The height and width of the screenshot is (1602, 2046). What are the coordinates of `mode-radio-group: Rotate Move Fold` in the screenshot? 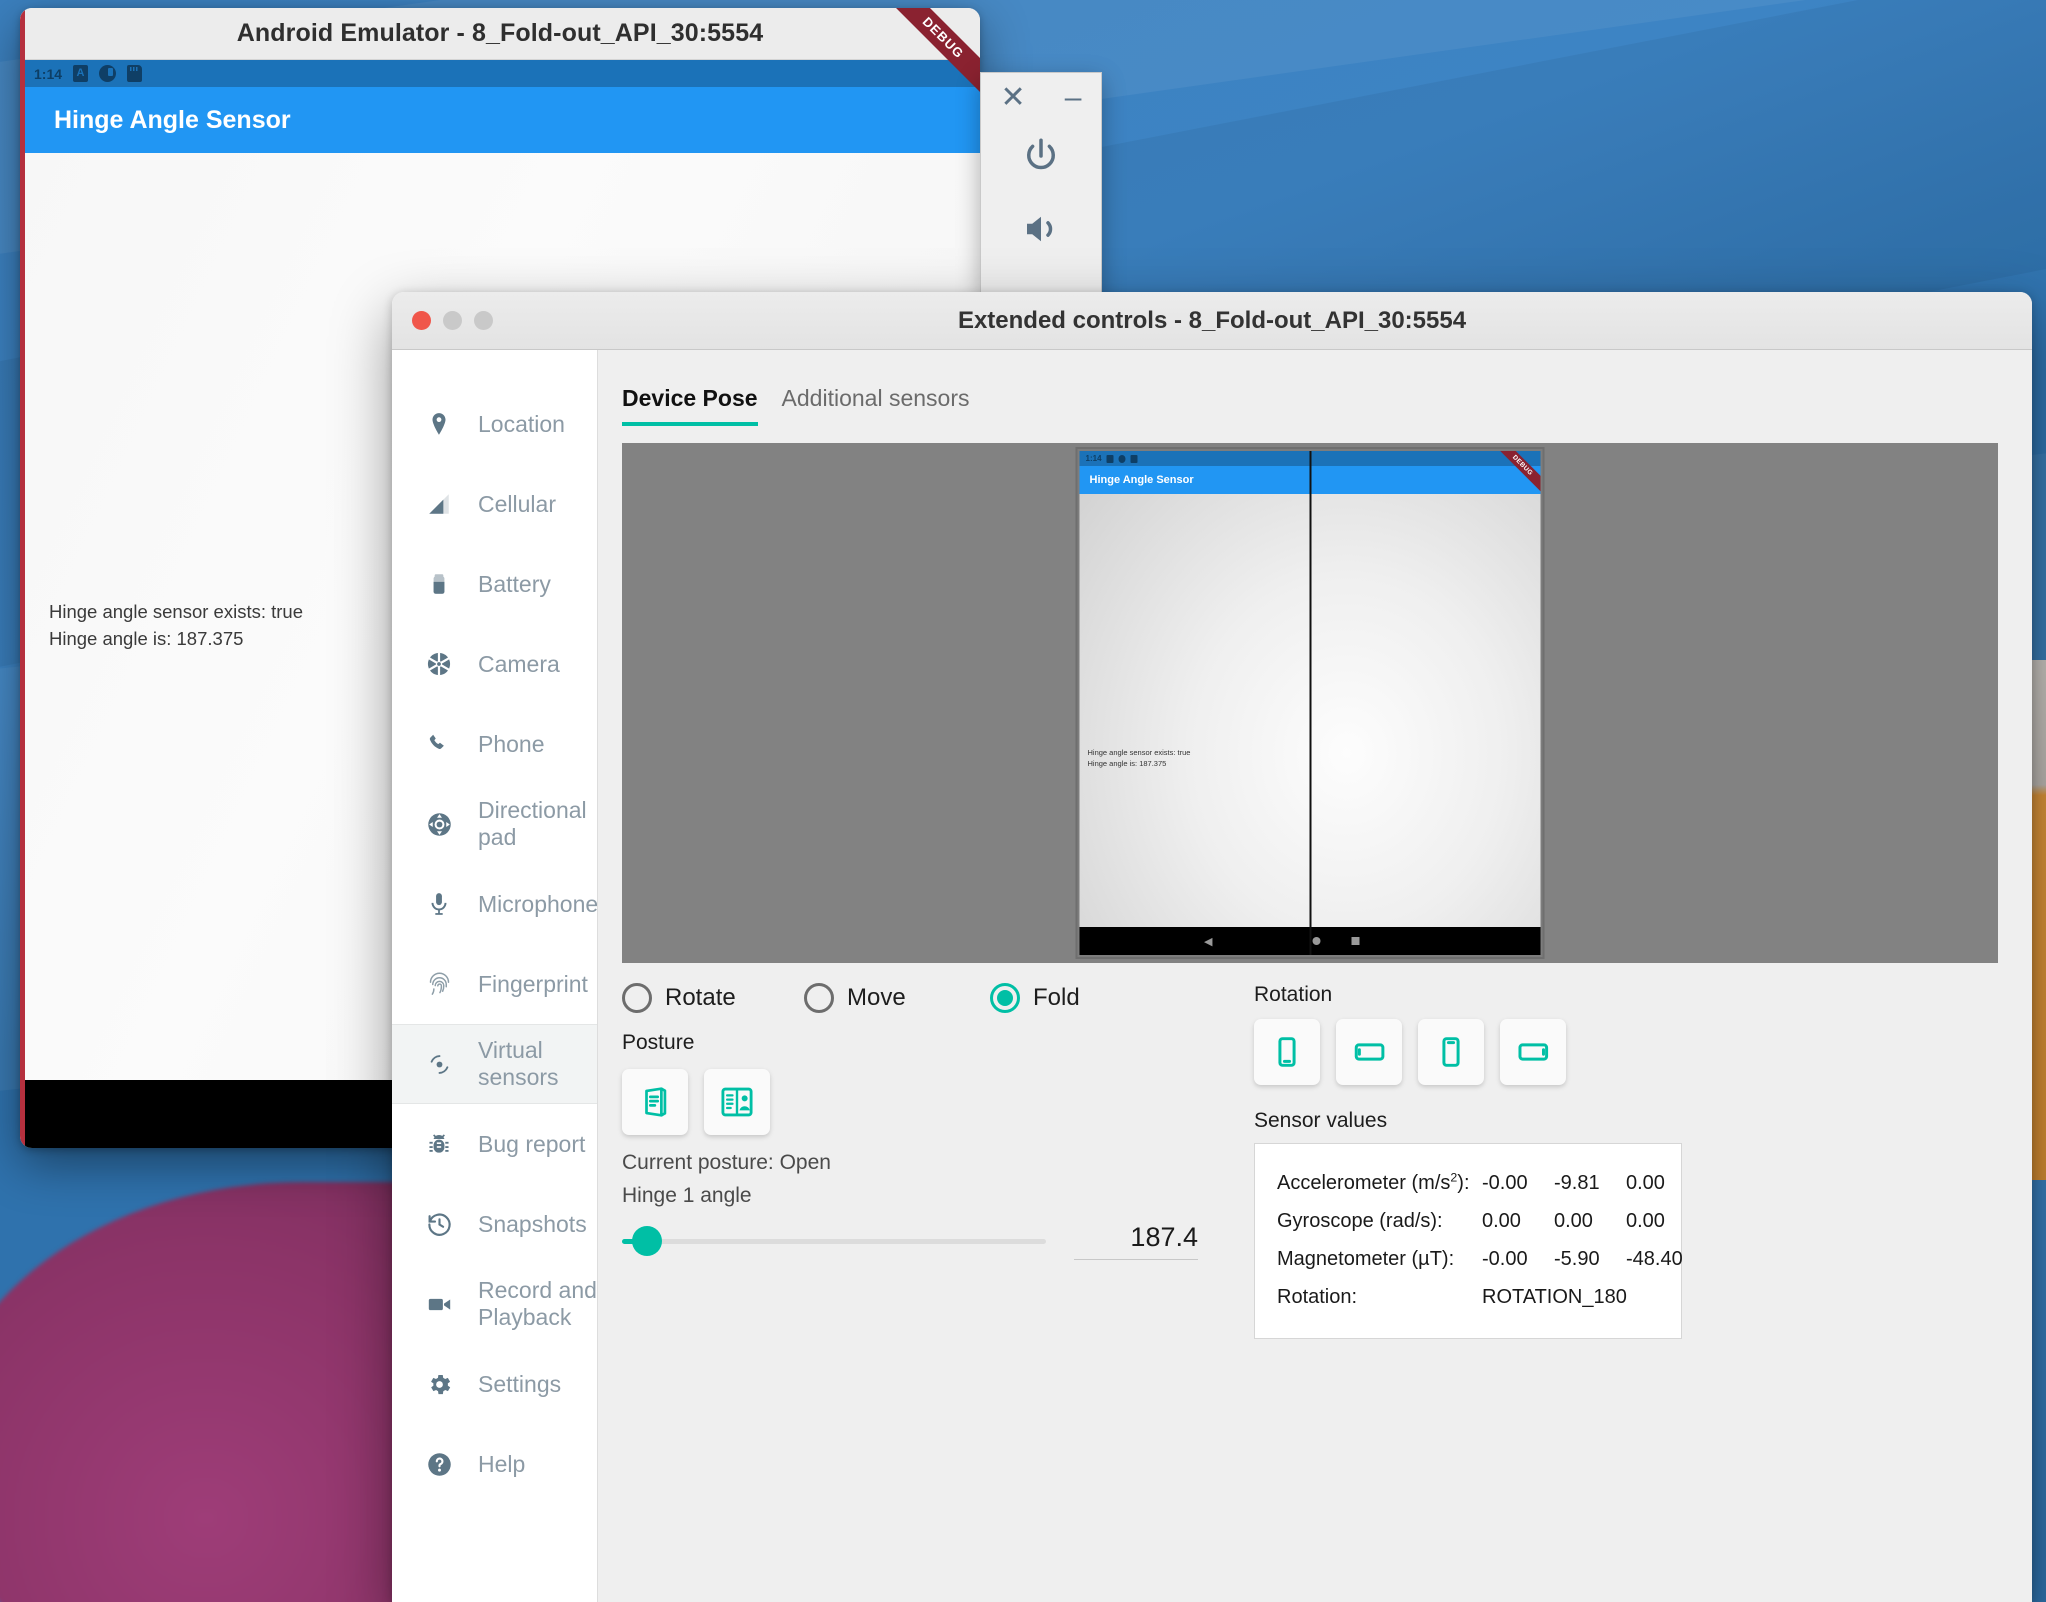 It's located at (928, 998).